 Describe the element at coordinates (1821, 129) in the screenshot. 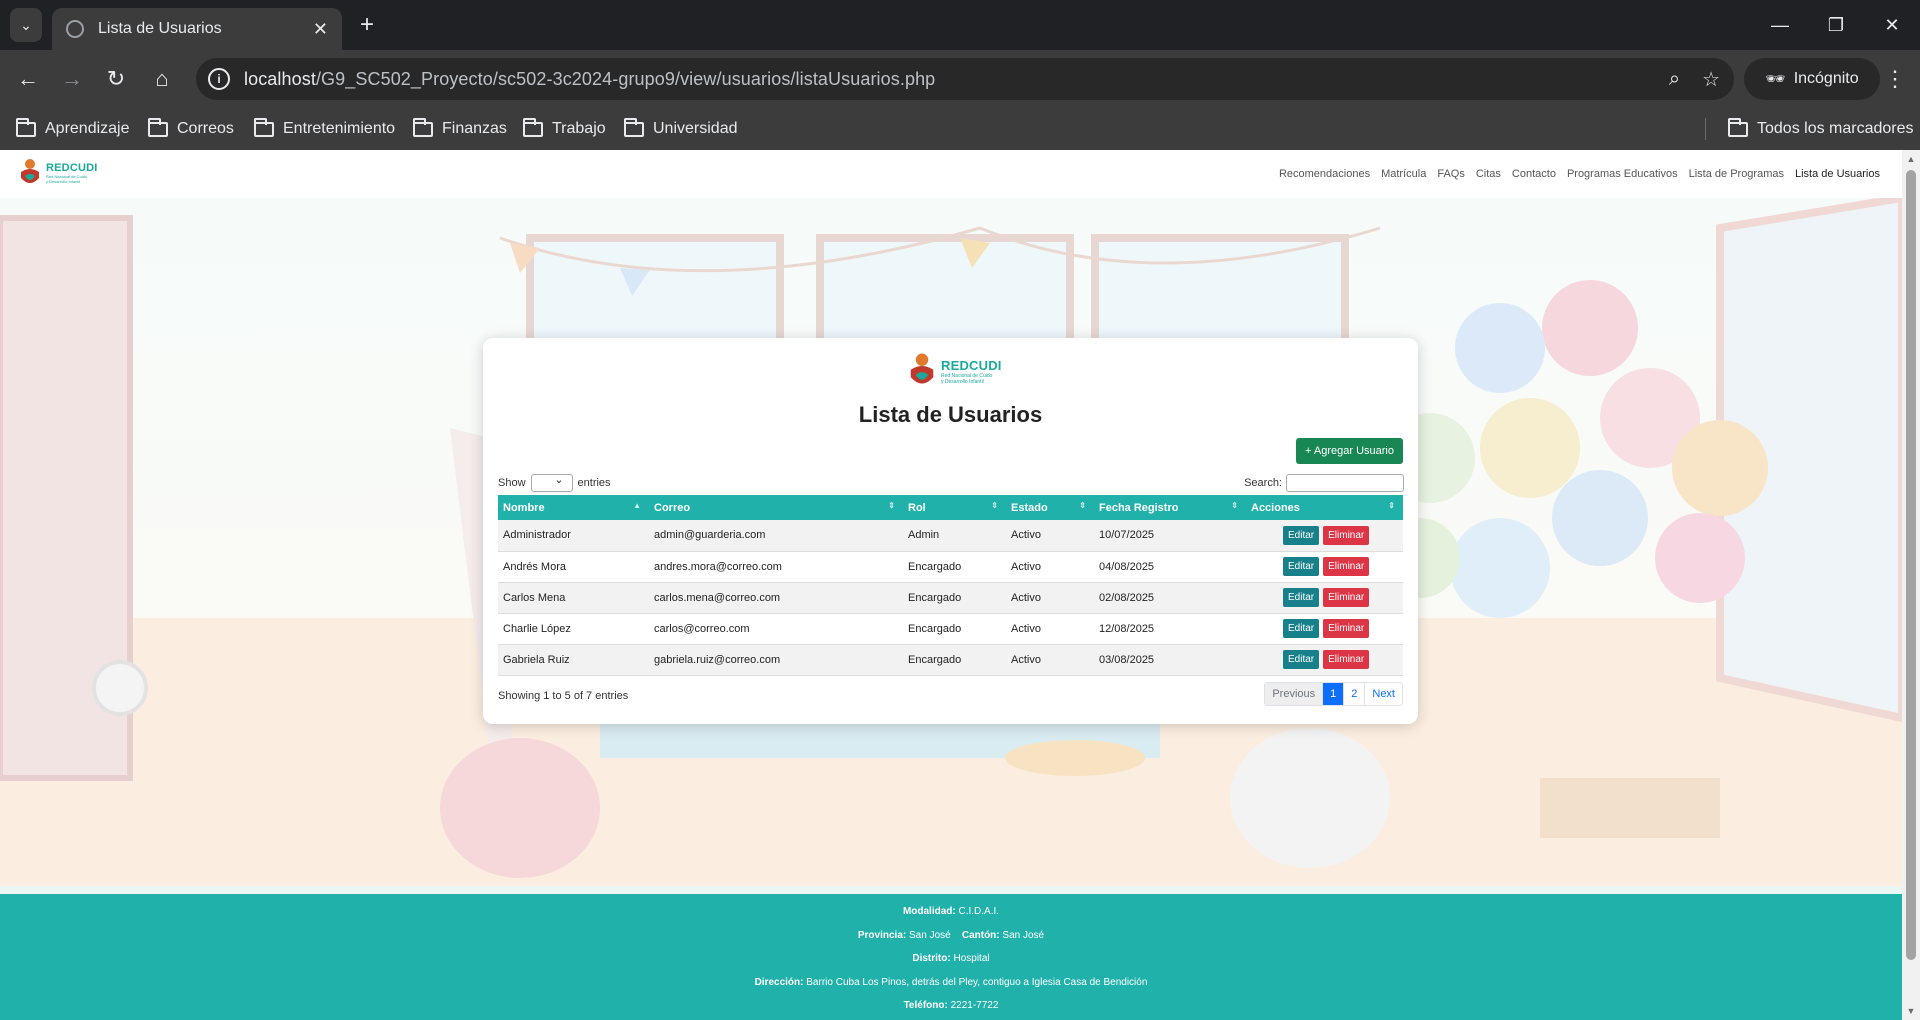

I see `all-bookmarks-button: Todos los marcadores` at that location.